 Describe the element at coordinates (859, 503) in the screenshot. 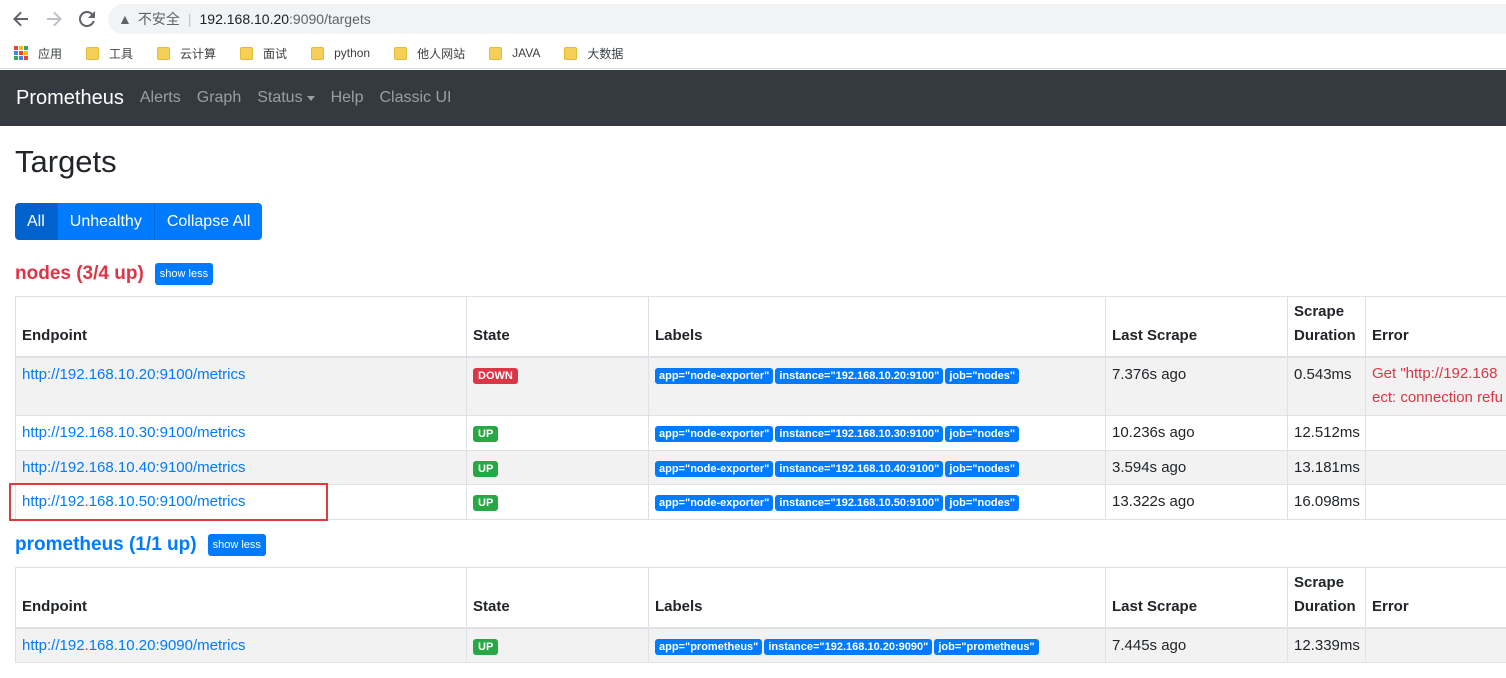

I see `label-badge: instance="192.168.10.50:9100"` at that location.